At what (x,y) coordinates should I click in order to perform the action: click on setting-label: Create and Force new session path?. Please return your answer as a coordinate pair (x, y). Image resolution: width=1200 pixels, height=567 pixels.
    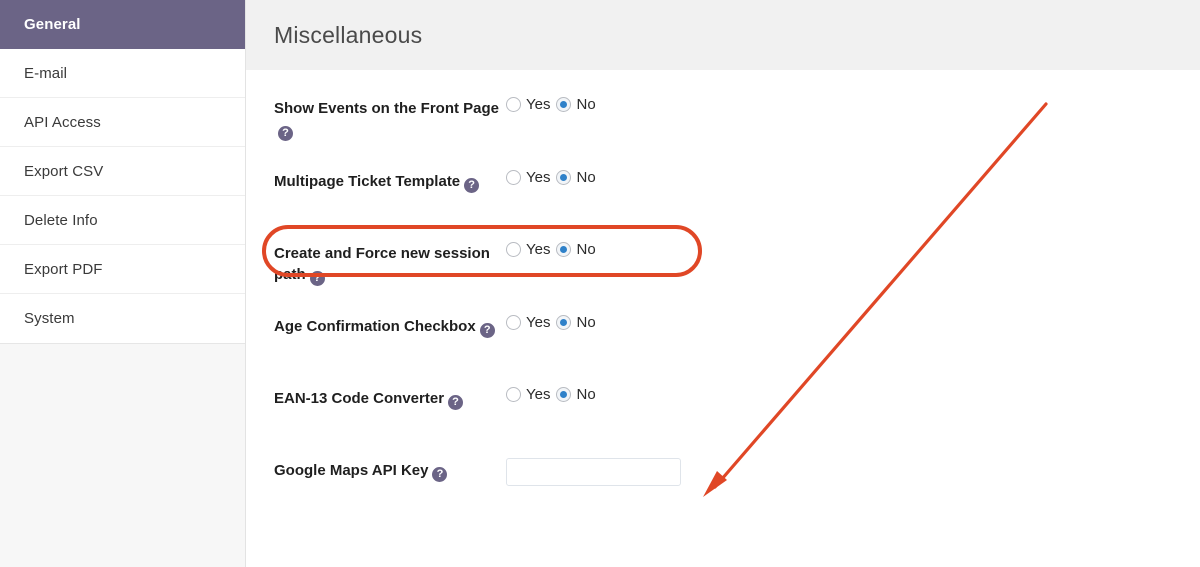
    Looking at the image, I should click on (390, 261).